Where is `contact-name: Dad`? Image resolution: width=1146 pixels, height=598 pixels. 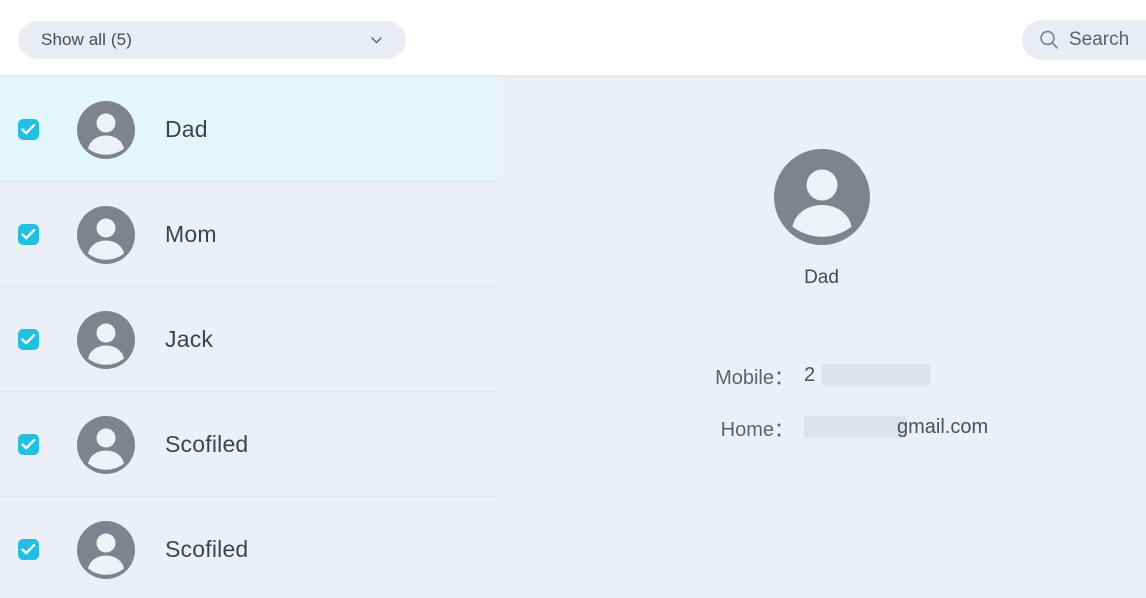 contact-name: Dad is located at coordinates (186, 129).